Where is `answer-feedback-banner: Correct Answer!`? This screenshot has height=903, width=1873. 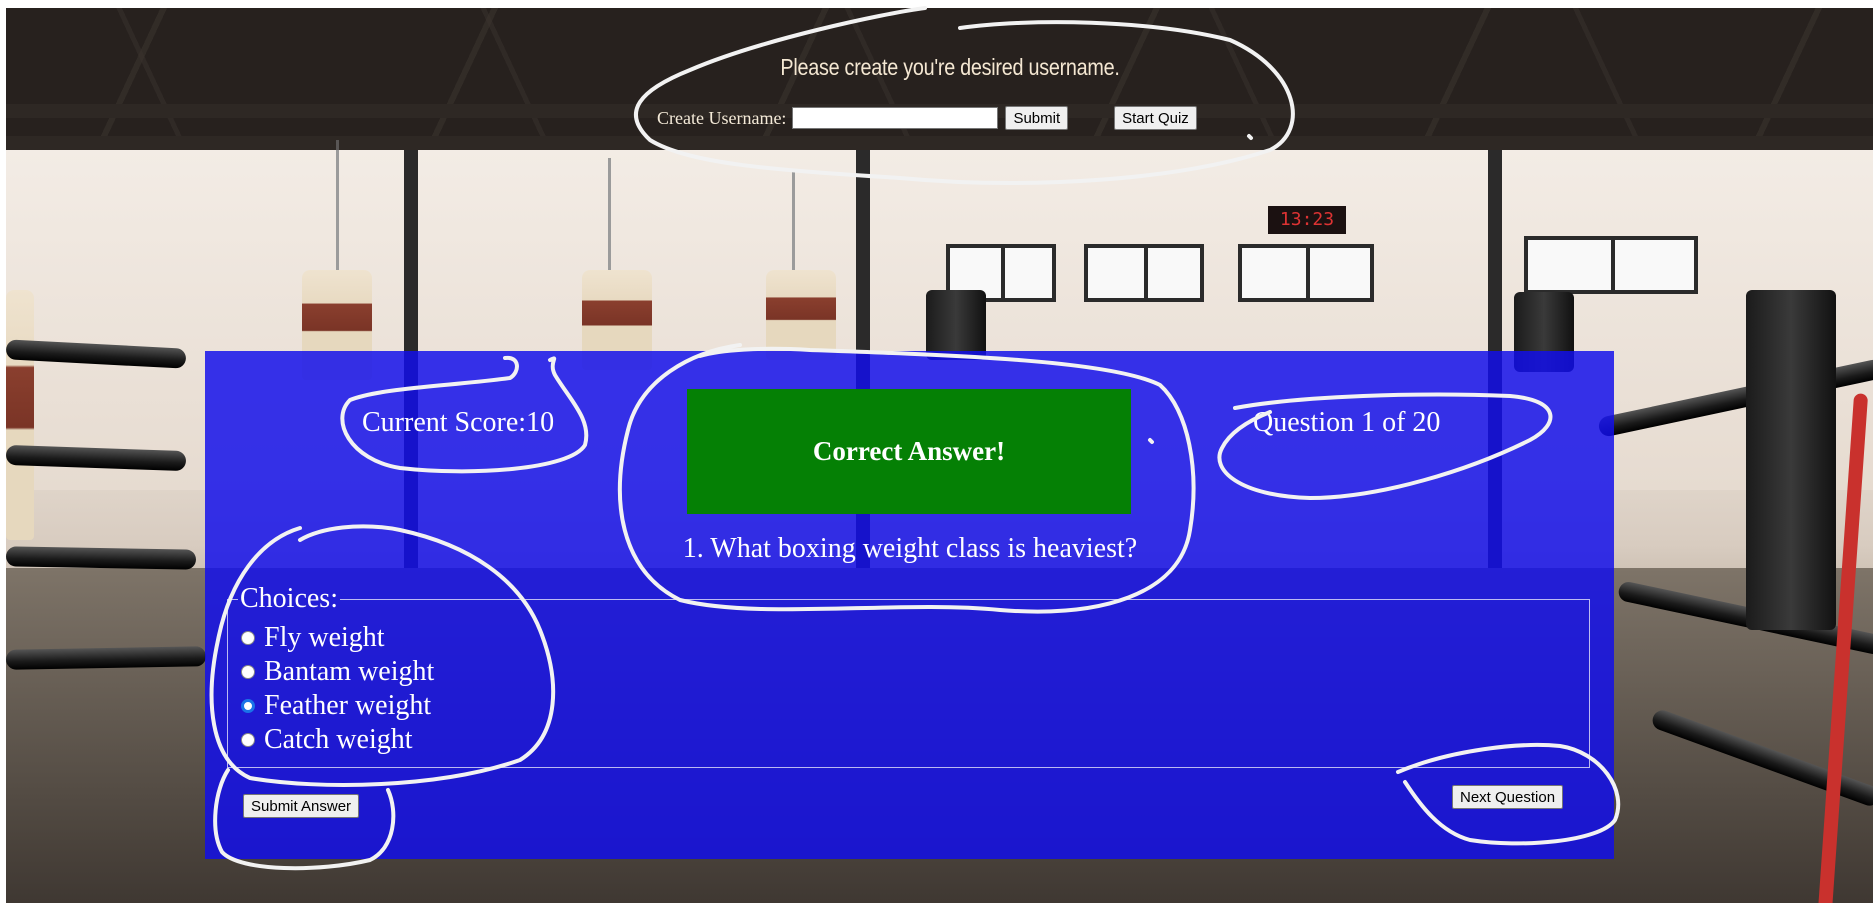 answer-feedback-banner: Correct Answer! is located at coordinates (909, 451).